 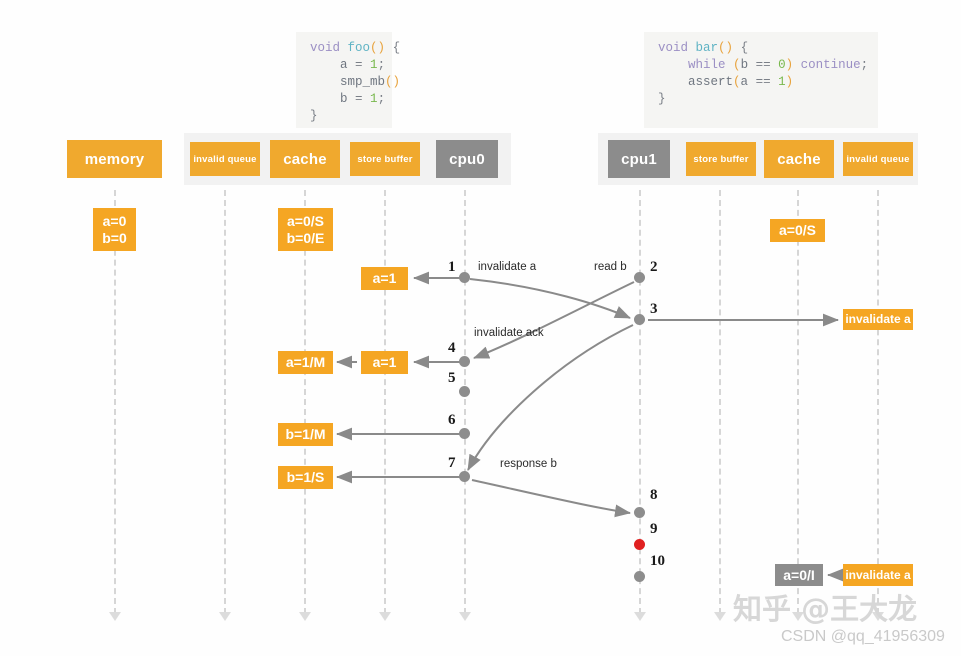 I want to click on header-memory: memory, so click(x=114, y=159).